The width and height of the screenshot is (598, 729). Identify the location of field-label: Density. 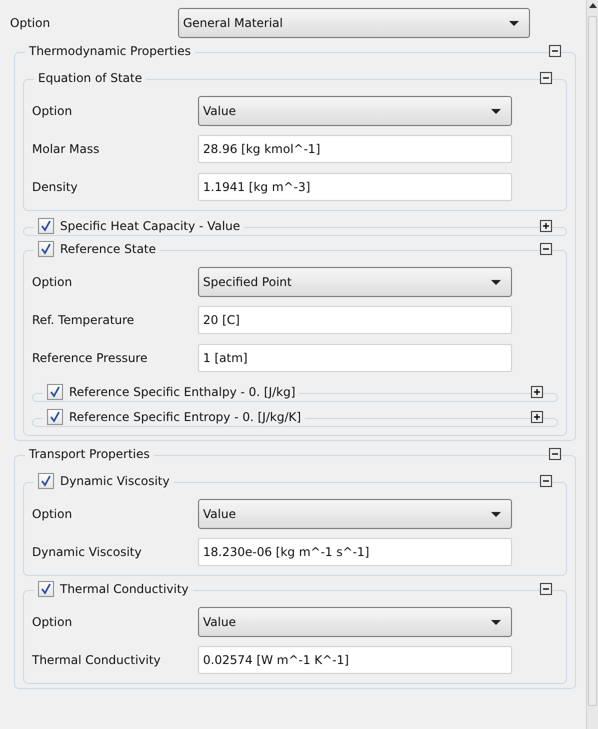
(55, 187).